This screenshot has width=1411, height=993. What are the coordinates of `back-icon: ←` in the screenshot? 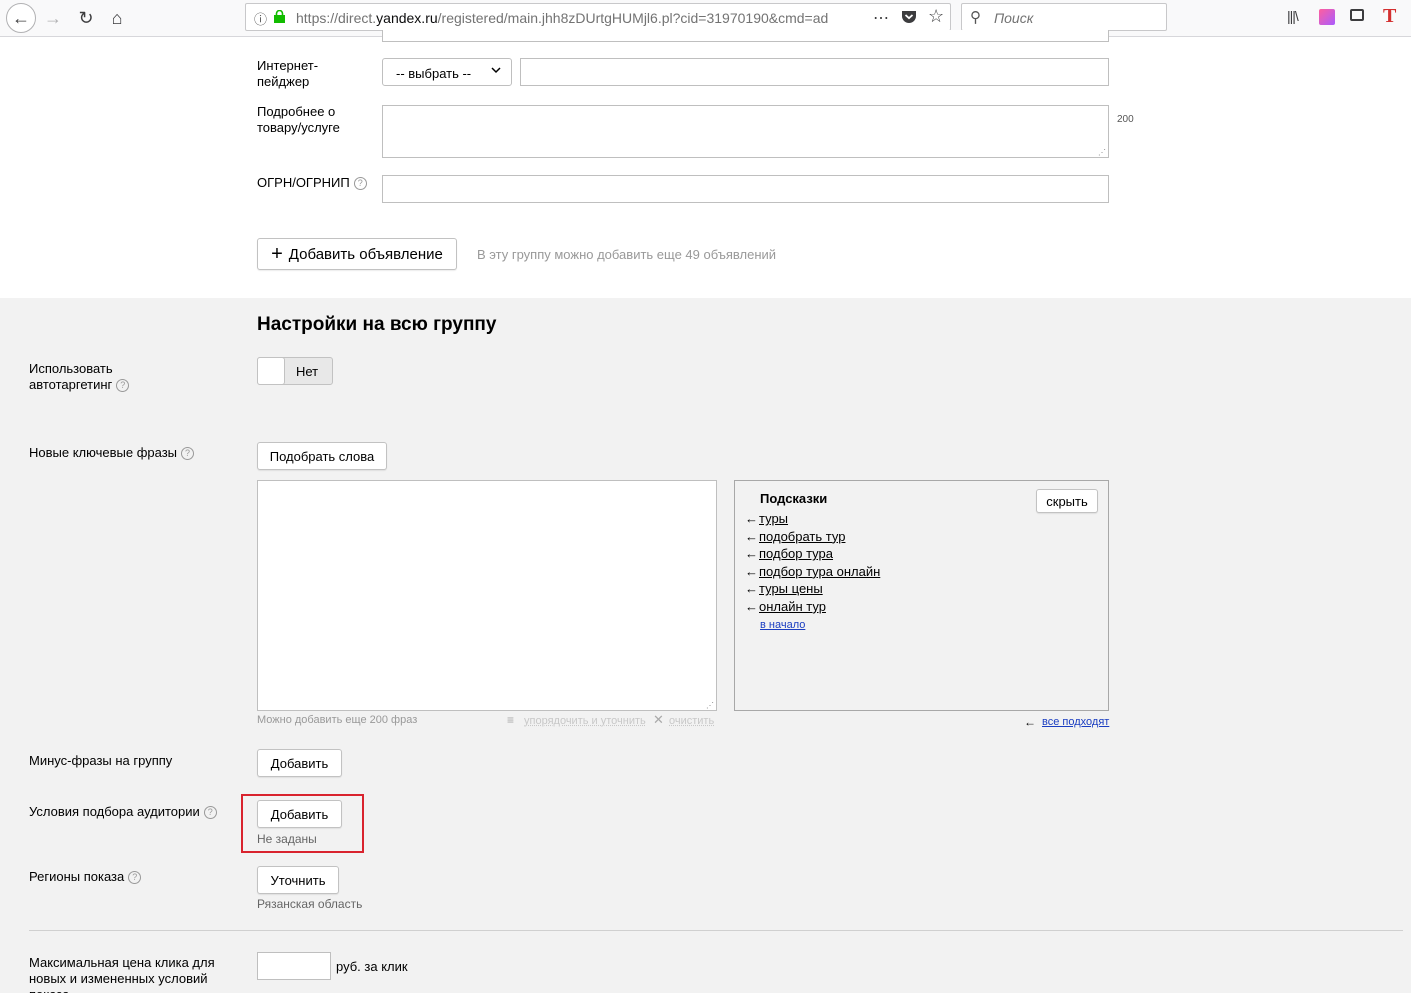 It's located at (21, 18).